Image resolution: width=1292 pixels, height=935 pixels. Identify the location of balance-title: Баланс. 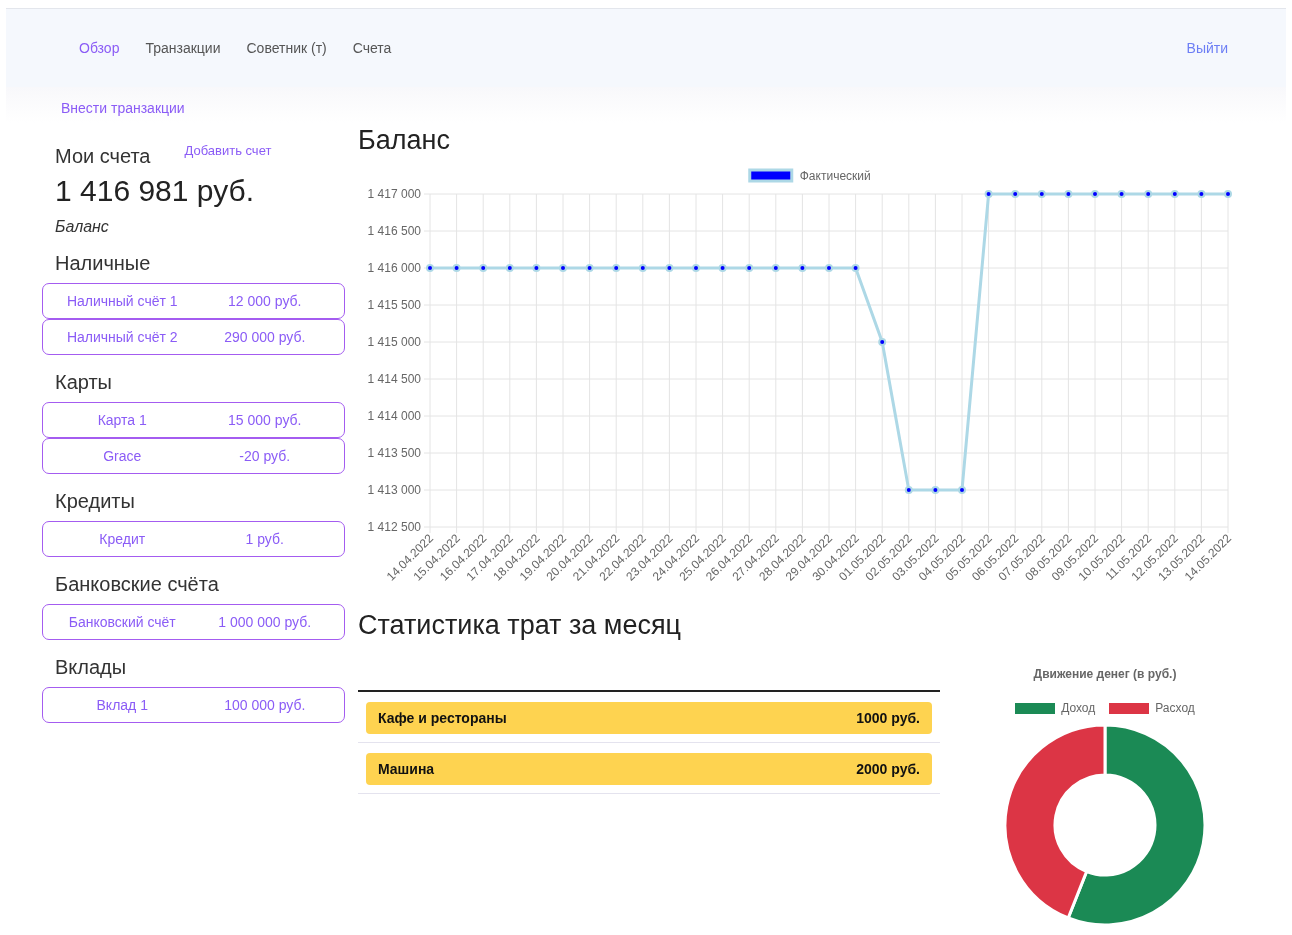
(404, 140).